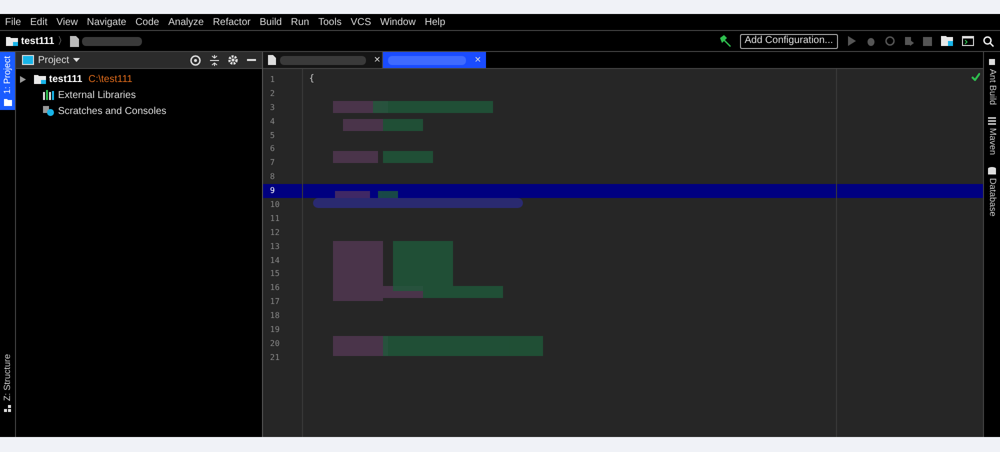 The image size is (1000, 452). What do you see at coordinates (39, 22) in the screenshot?
I see `menu-item: Edit` at bounding box center [39, 22].